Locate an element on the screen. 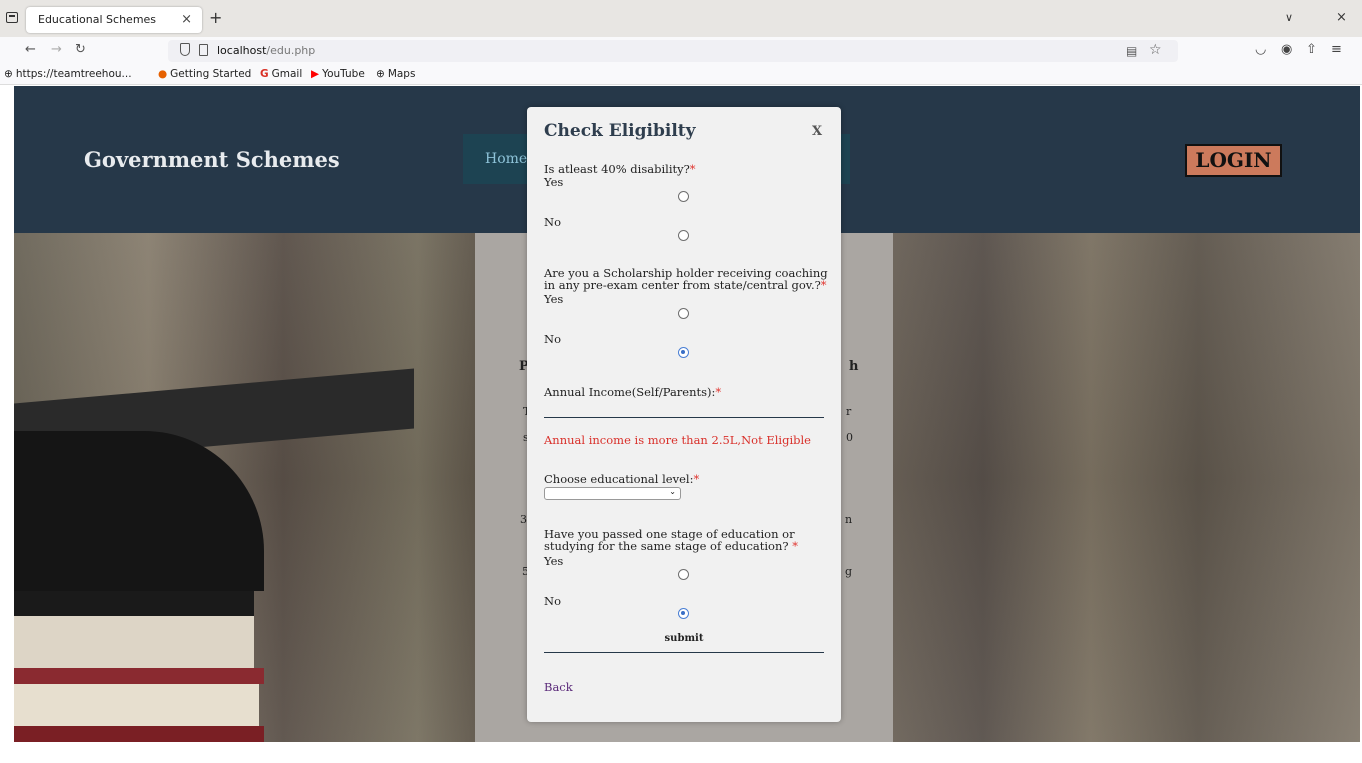 The height and width of the screenshot is (763, 1362). card-text-fragment: n is located at coordinates (849, 519).